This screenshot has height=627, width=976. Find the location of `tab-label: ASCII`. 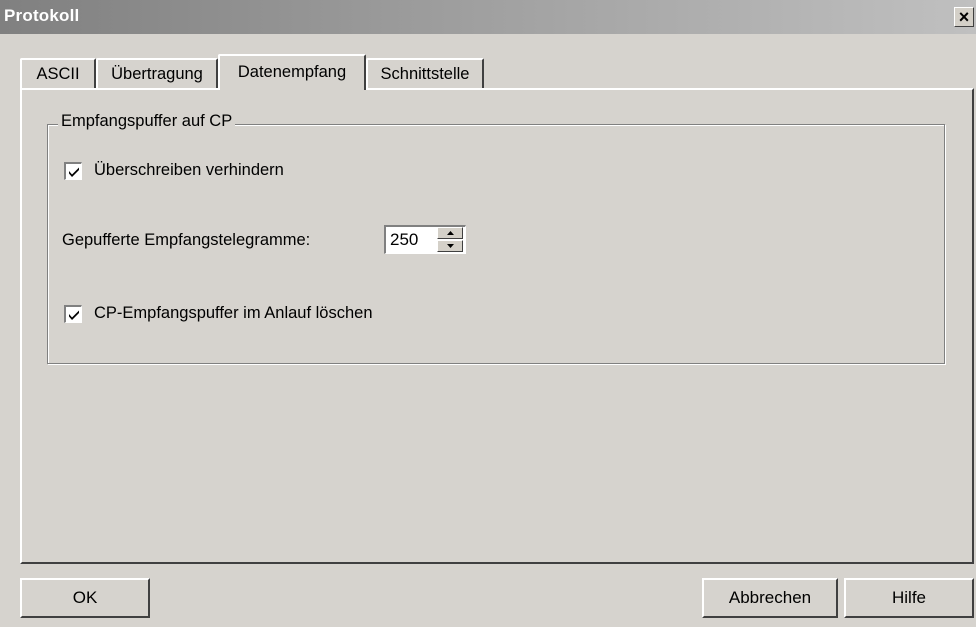

tab-label: ASCII is located at coordinates (58, 74).